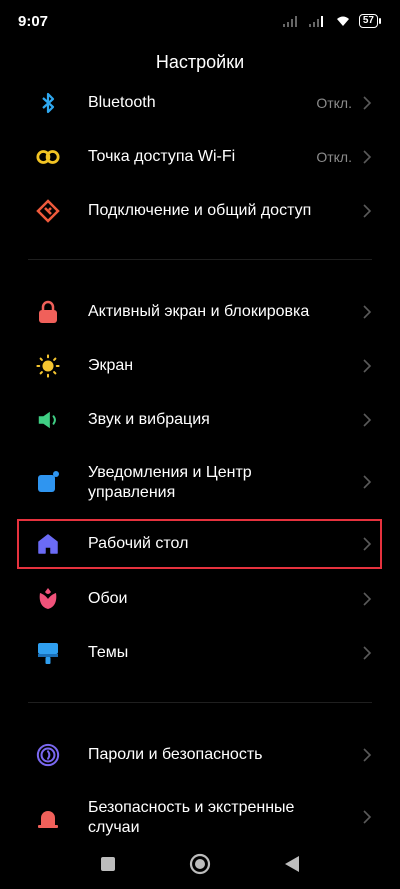 The height and width of the screenshot is (889, 400). What do you see at coordinates (175, 754) in the screenshot?
I see `settings-item-label: Пароли и безопасность` at bounding box center [175, 754].